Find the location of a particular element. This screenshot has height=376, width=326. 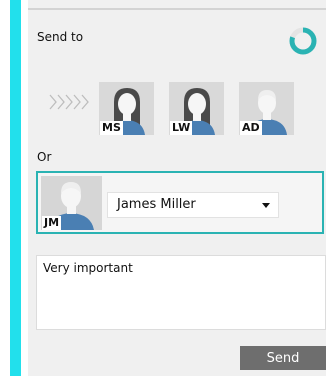

recipient-avatar-lw: LW is located at coordinates (196, 108).